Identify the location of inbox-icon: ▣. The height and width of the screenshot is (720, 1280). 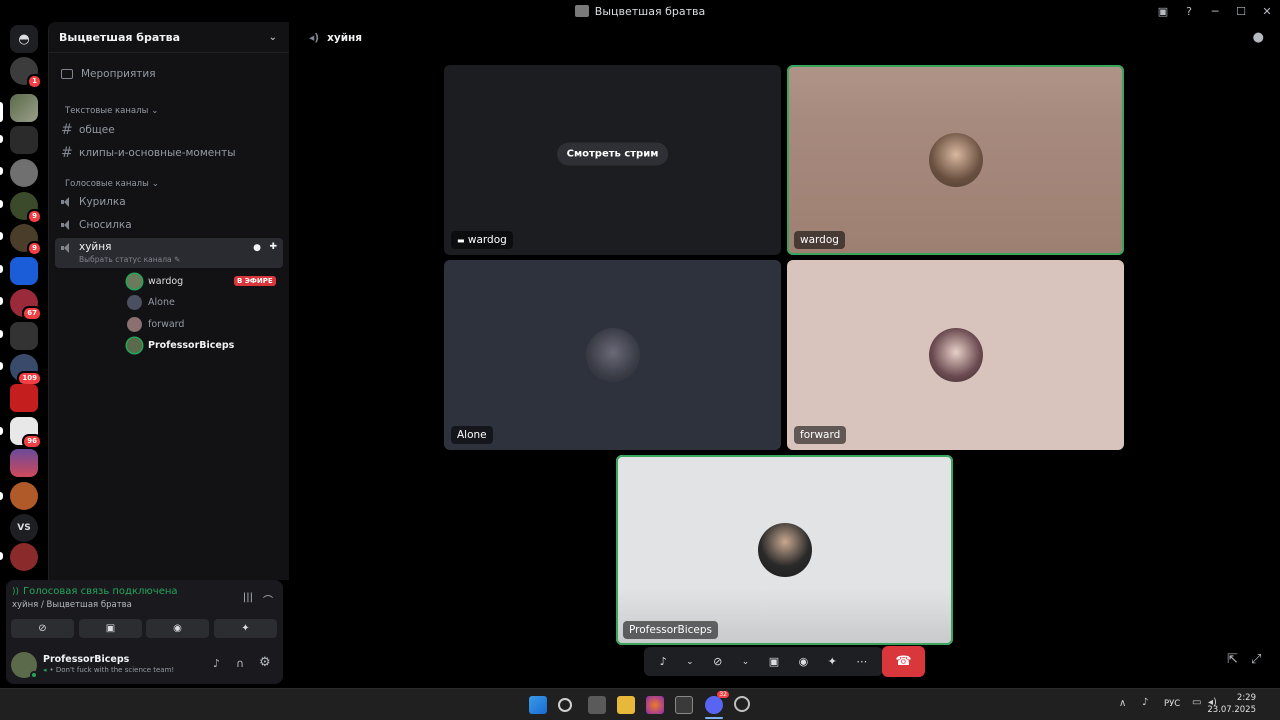
(1163, 11).